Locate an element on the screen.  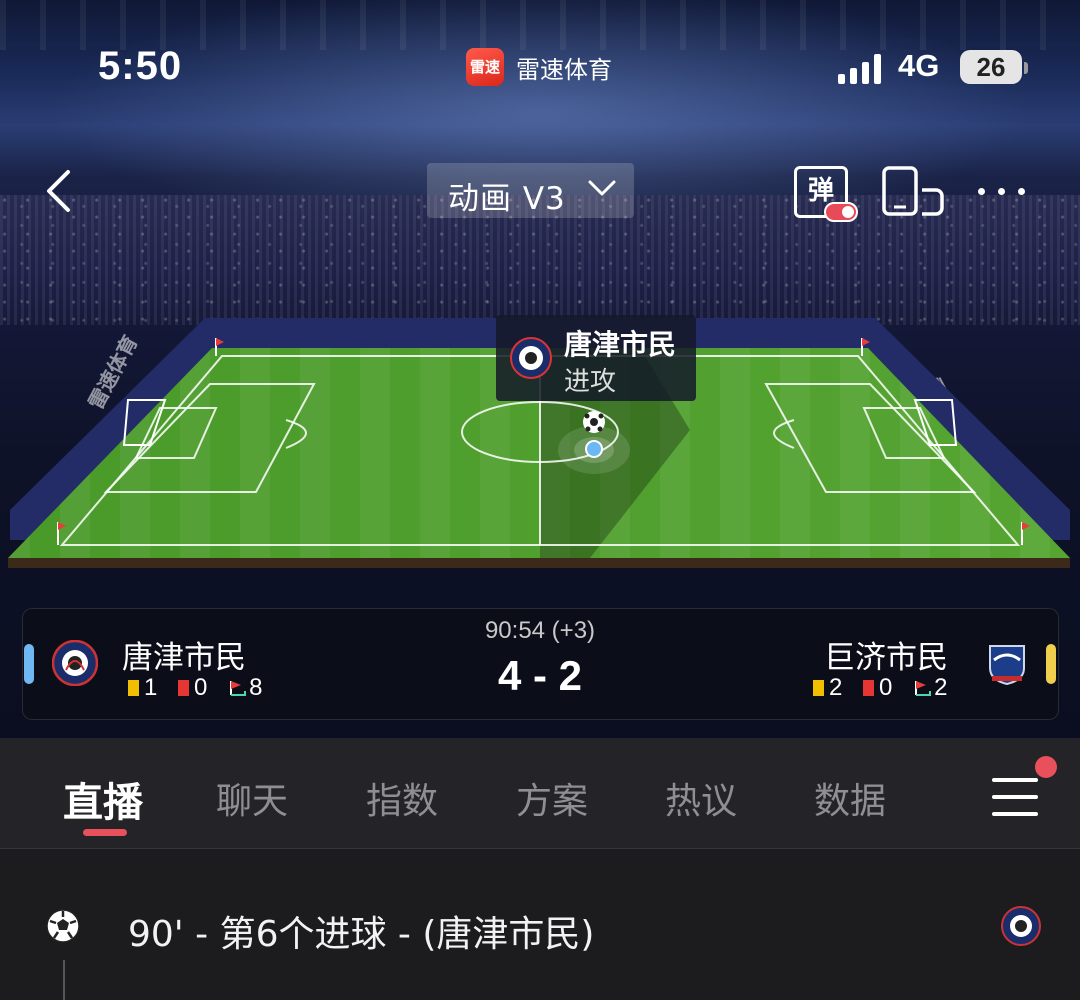
hamburger-icon is located at coordinates (1015, 780).